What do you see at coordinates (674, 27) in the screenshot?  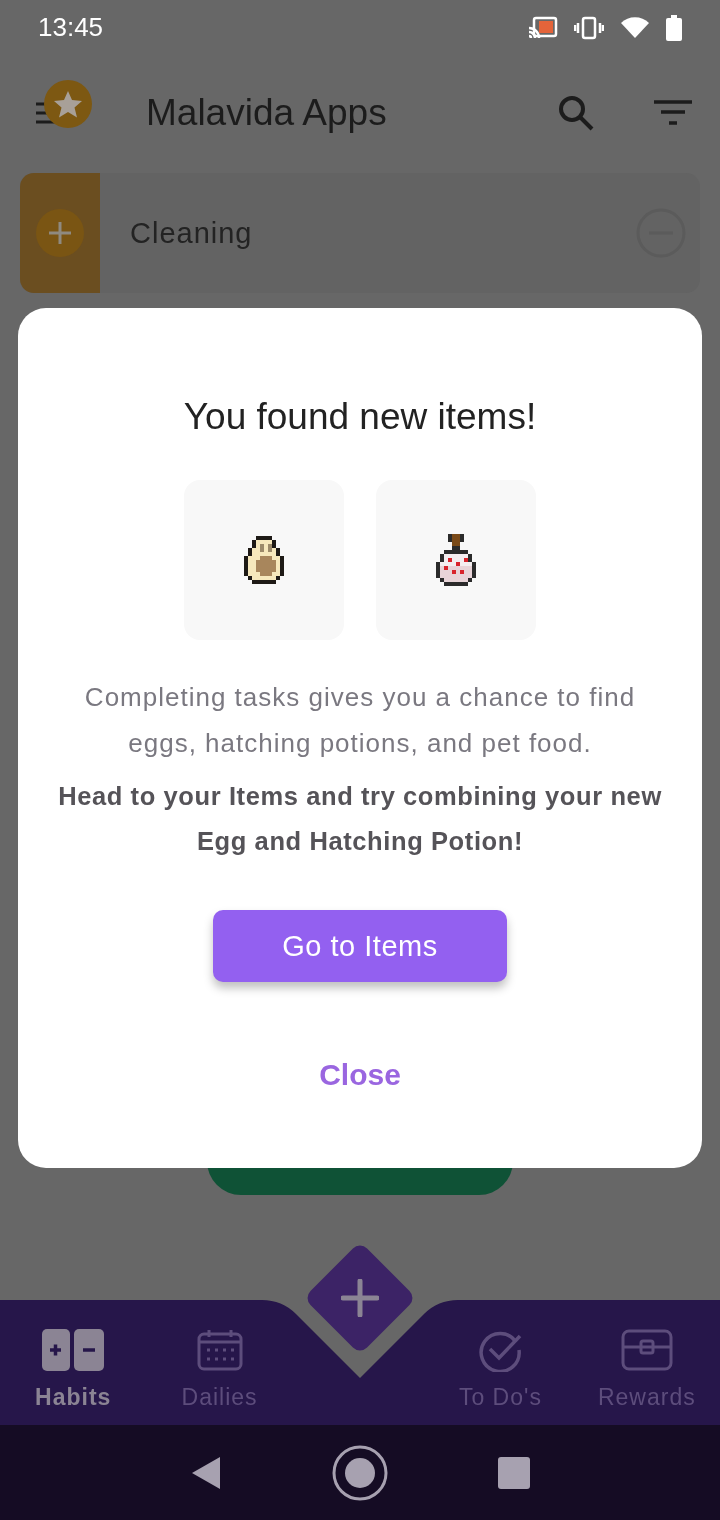 I see `battery-icon` at bounding box center [674, 27].